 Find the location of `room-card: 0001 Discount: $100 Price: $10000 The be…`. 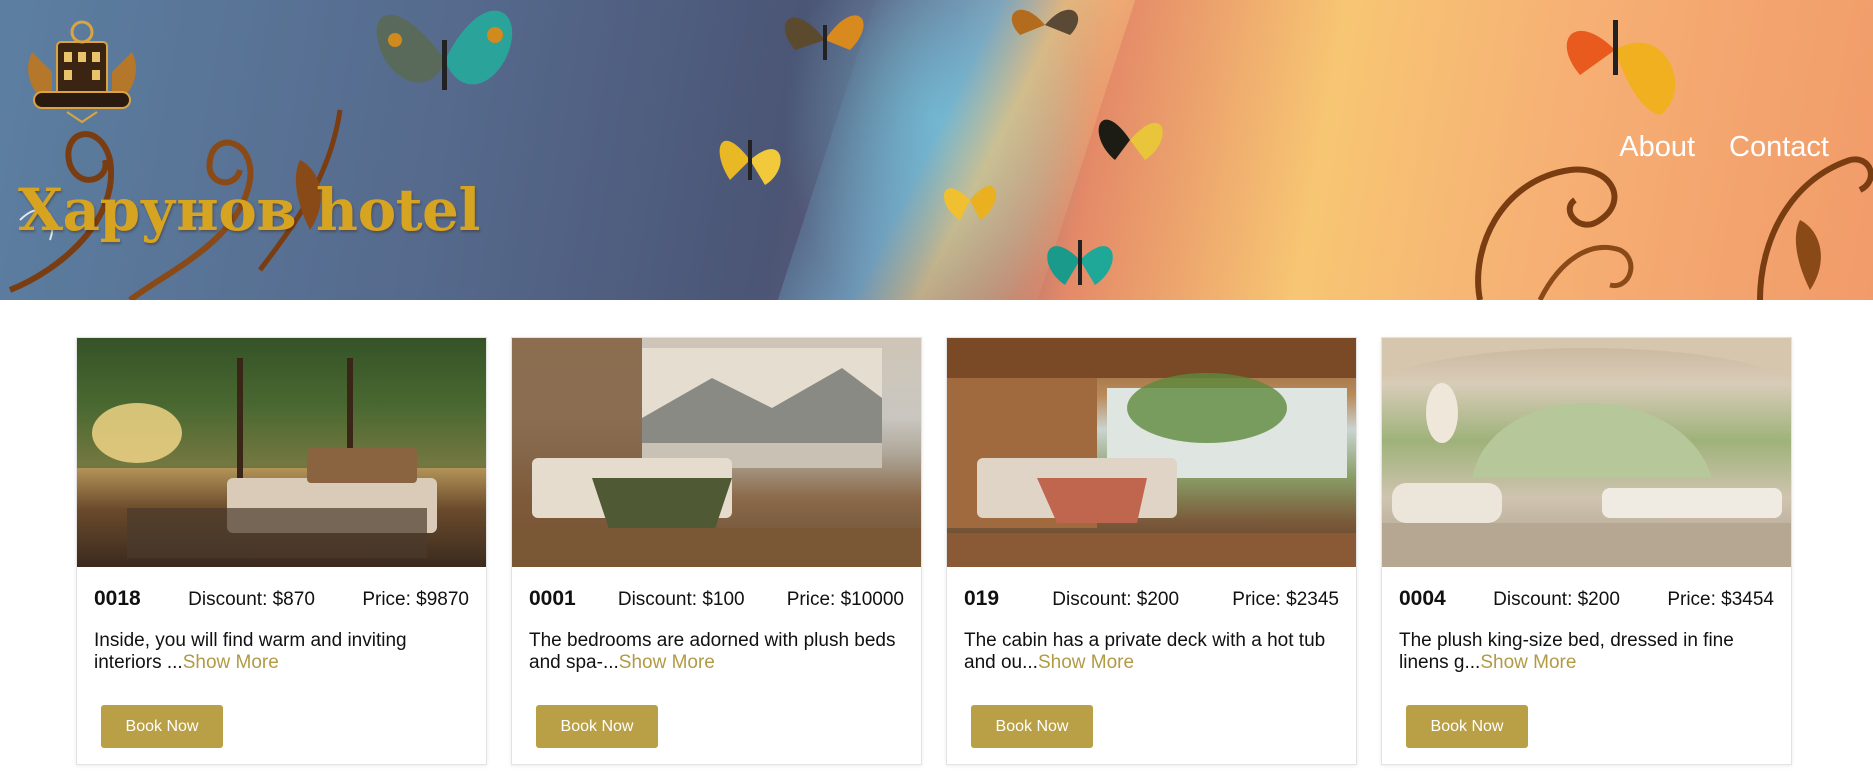

room-card: 0001 Discount: $100 Price: $10000 The be… is located at coordinates (716, 551).